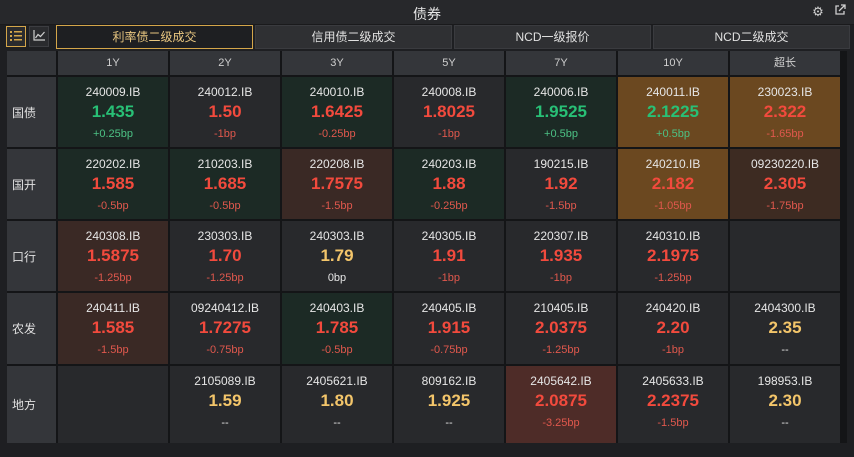  I want to click on grid-cell: 240411.IB 1.585 -1.5bp, so click(113, 328).